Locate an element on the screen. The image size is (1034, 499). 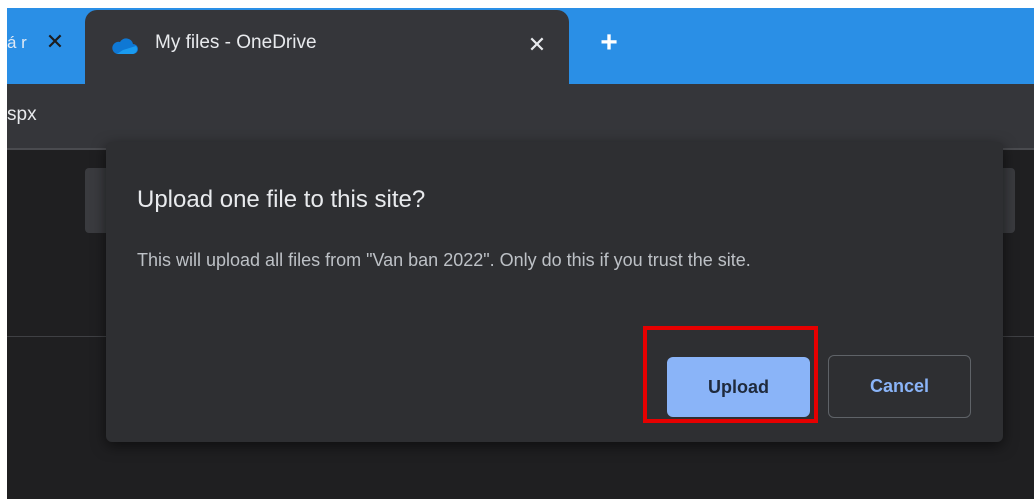
tab-previous: á r ✕ is located at coordinates (49, 43).